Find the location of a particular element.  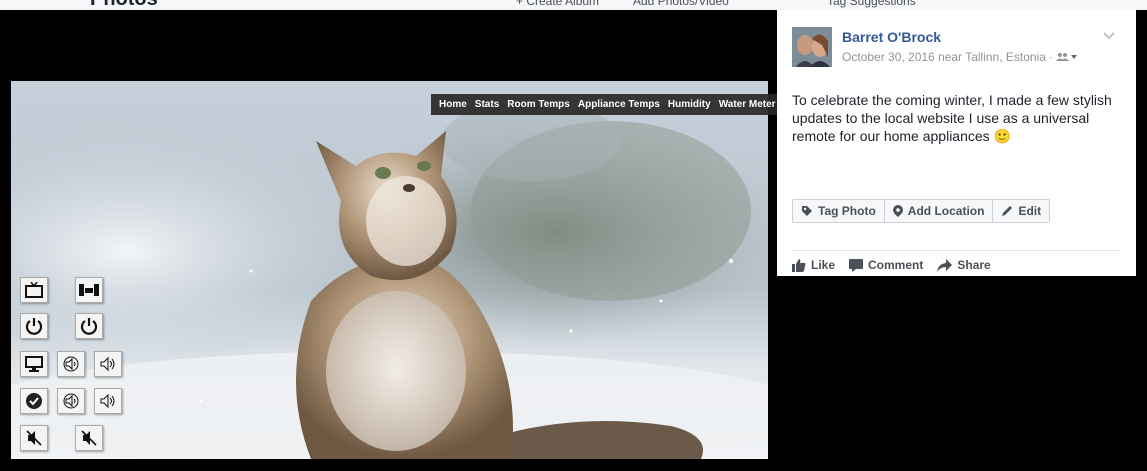

tag-icon is located at coordinates (807, 211).